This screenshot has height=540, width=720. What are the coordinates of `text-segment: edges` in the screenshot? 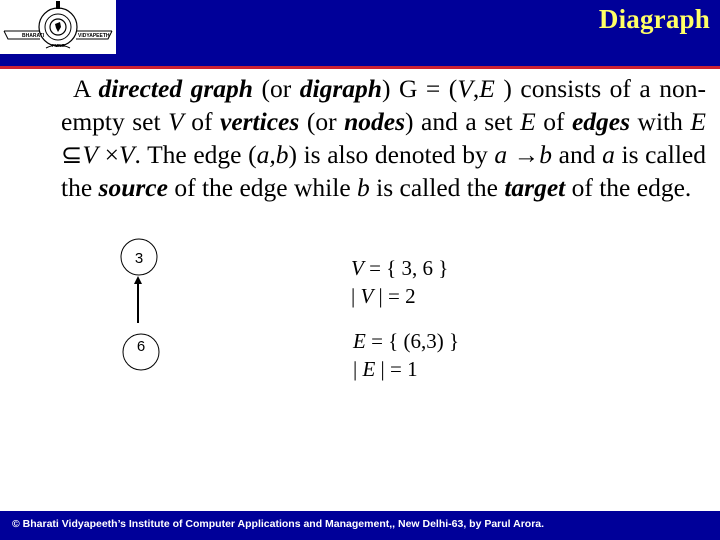 It's located at (601, 121).